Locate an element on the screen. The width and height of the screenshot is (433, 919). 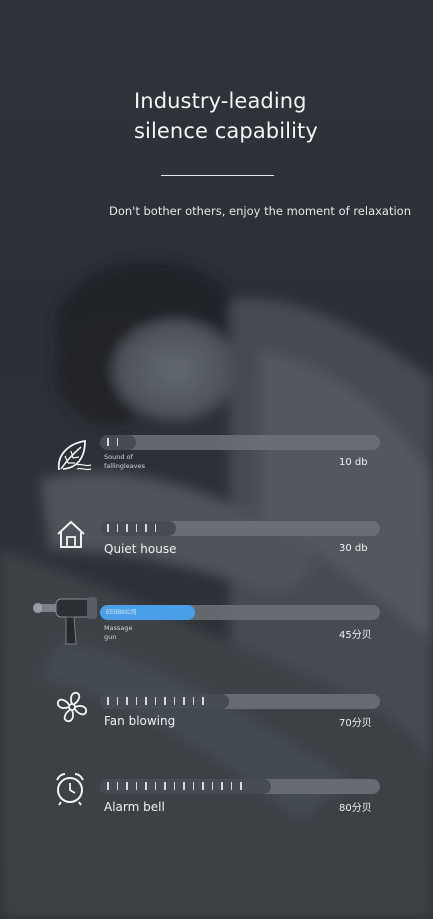
level-bar-leaves is located at coordinates (240, 442).